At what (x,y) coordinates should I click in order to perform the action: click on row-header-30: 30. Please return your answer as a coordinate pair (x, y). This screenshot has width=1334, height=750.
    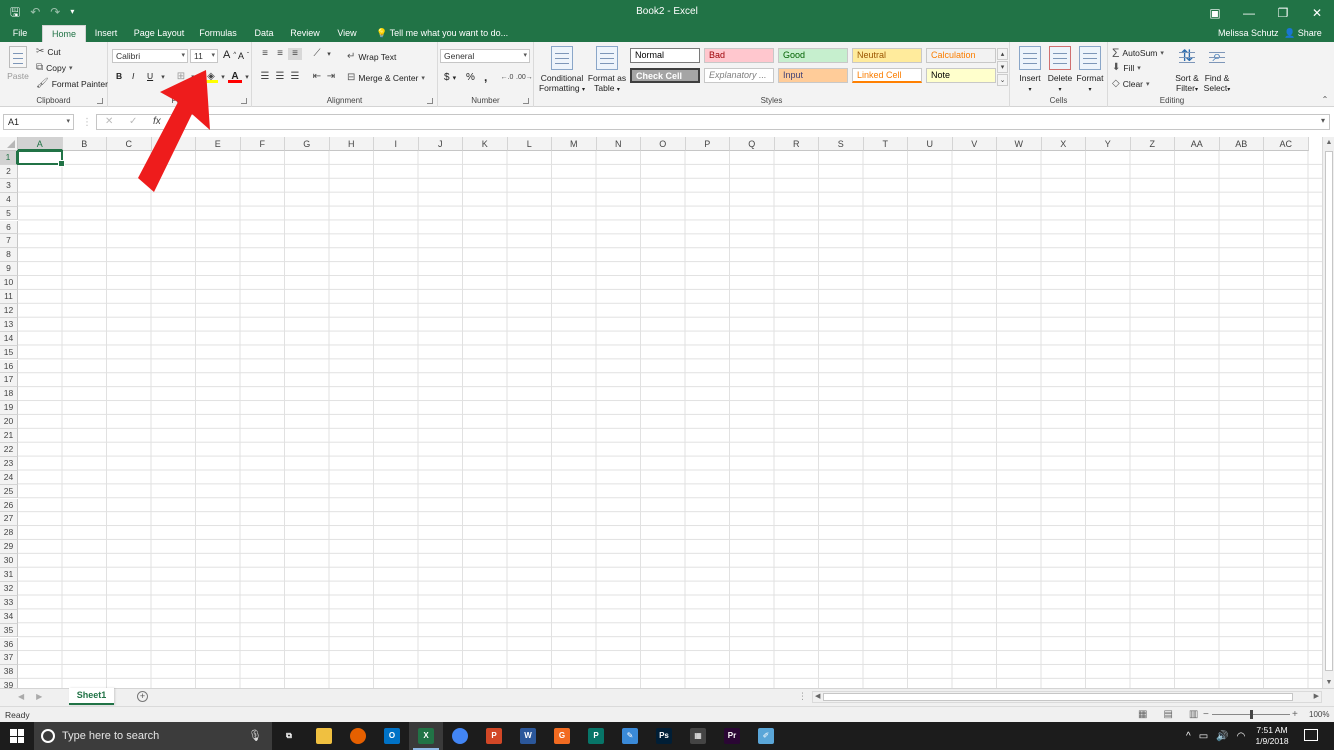
    Looking at the image, I should click on (9, 561).